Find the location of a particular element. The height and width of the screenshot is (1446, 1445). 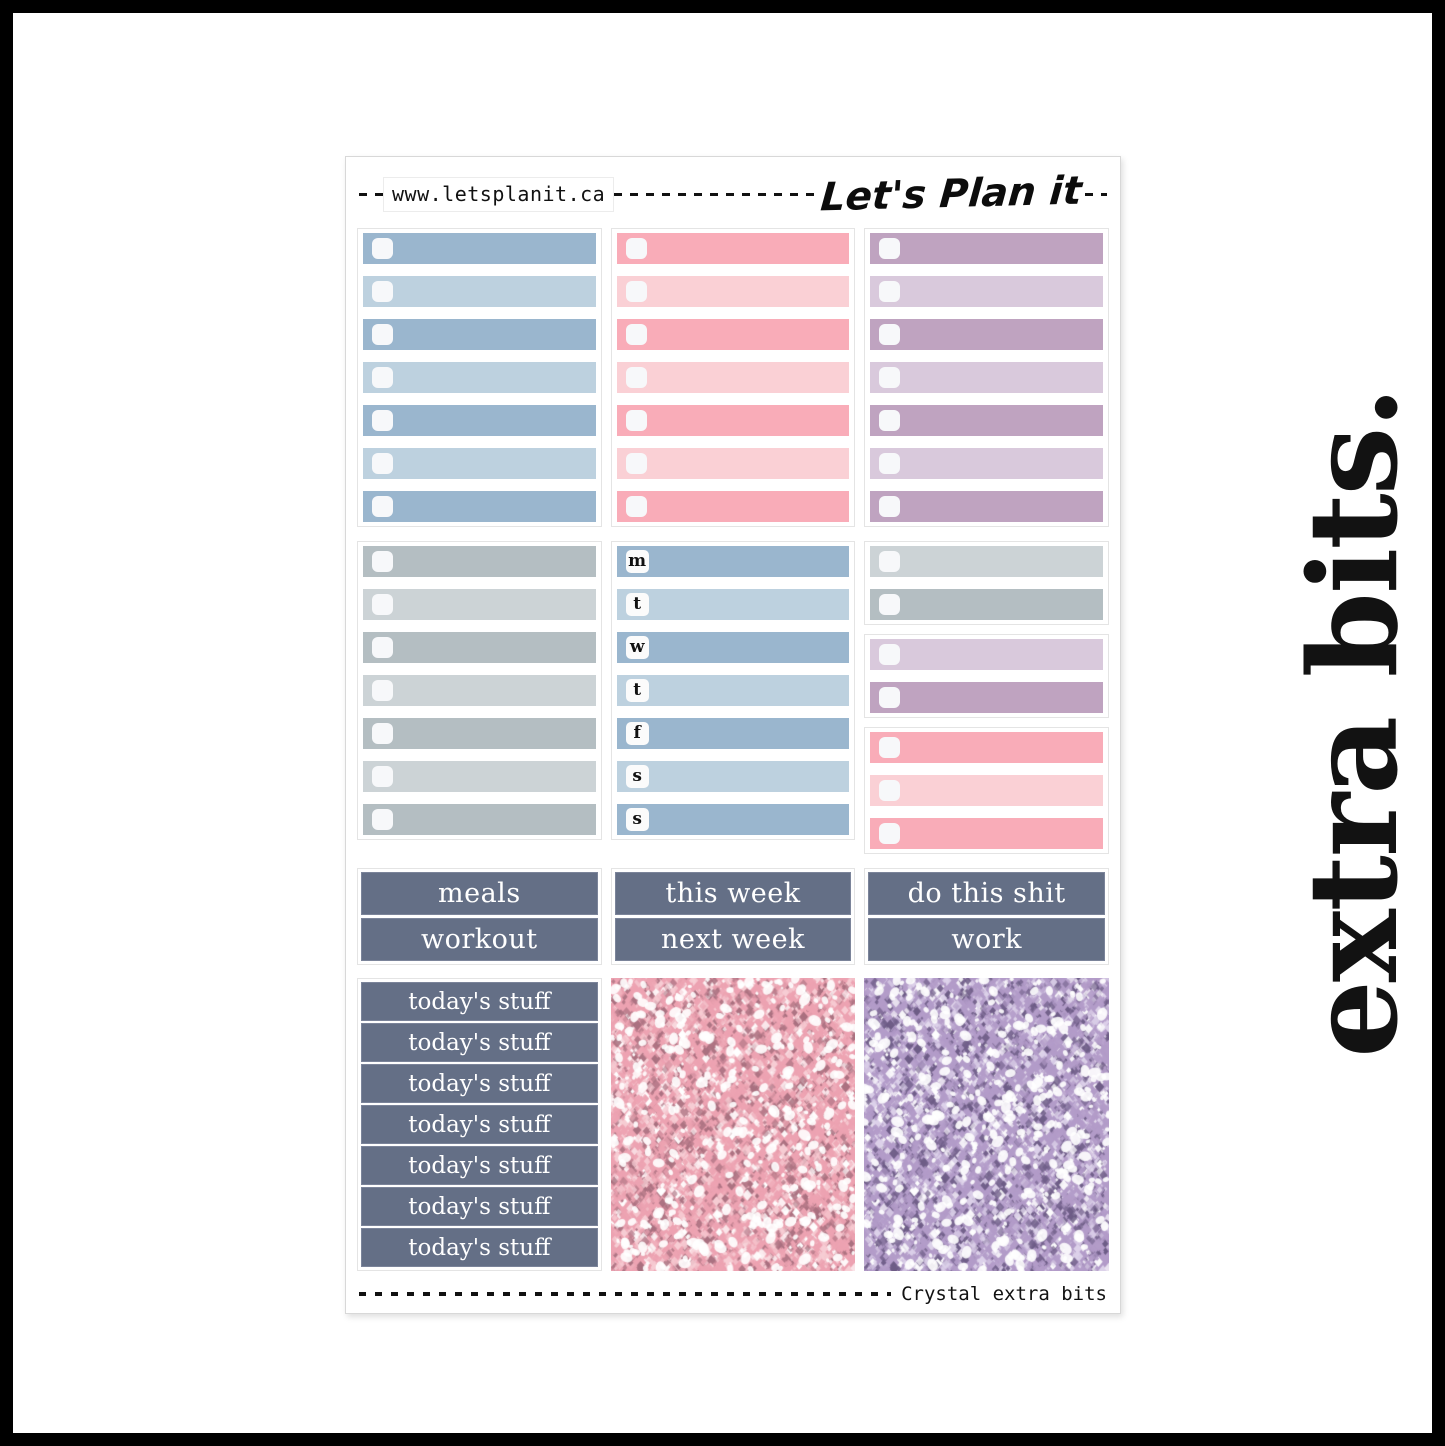

column-gray is located at coordinates (479, 697).